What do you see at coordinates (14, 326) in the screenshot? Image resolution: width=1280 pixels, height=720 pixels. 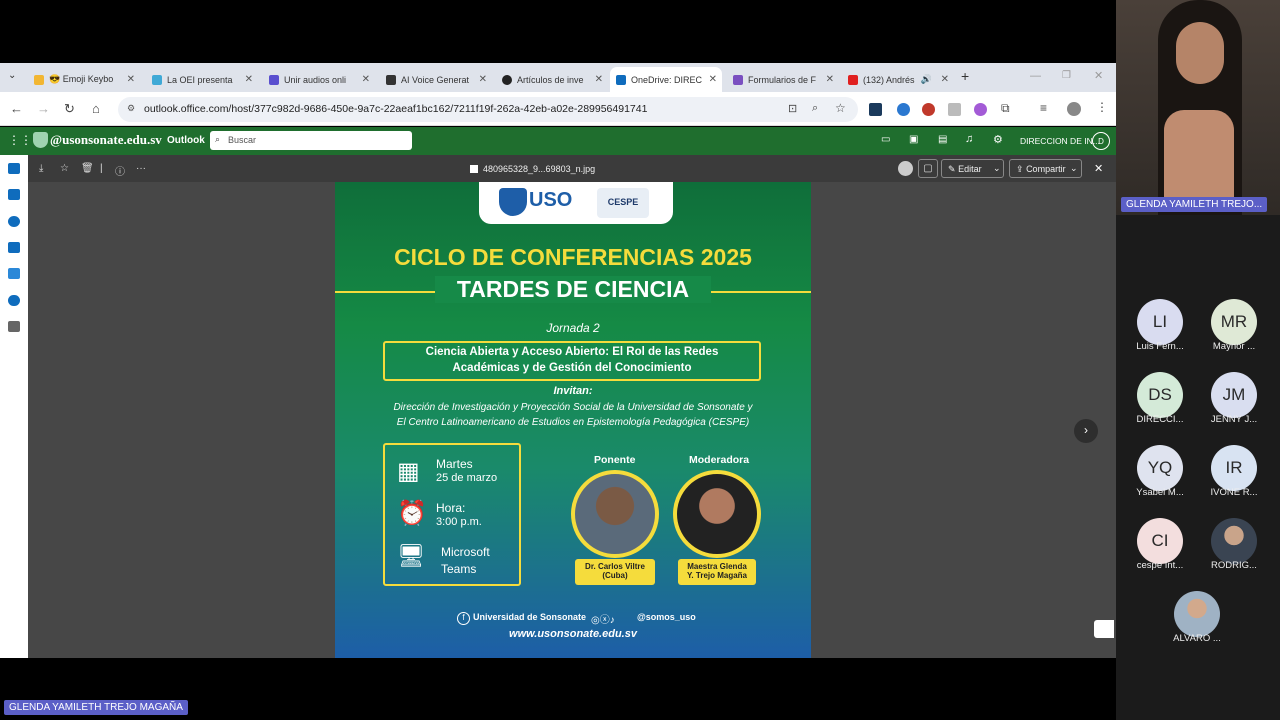 I see `apps-icon` at bounding box center [14, 326].